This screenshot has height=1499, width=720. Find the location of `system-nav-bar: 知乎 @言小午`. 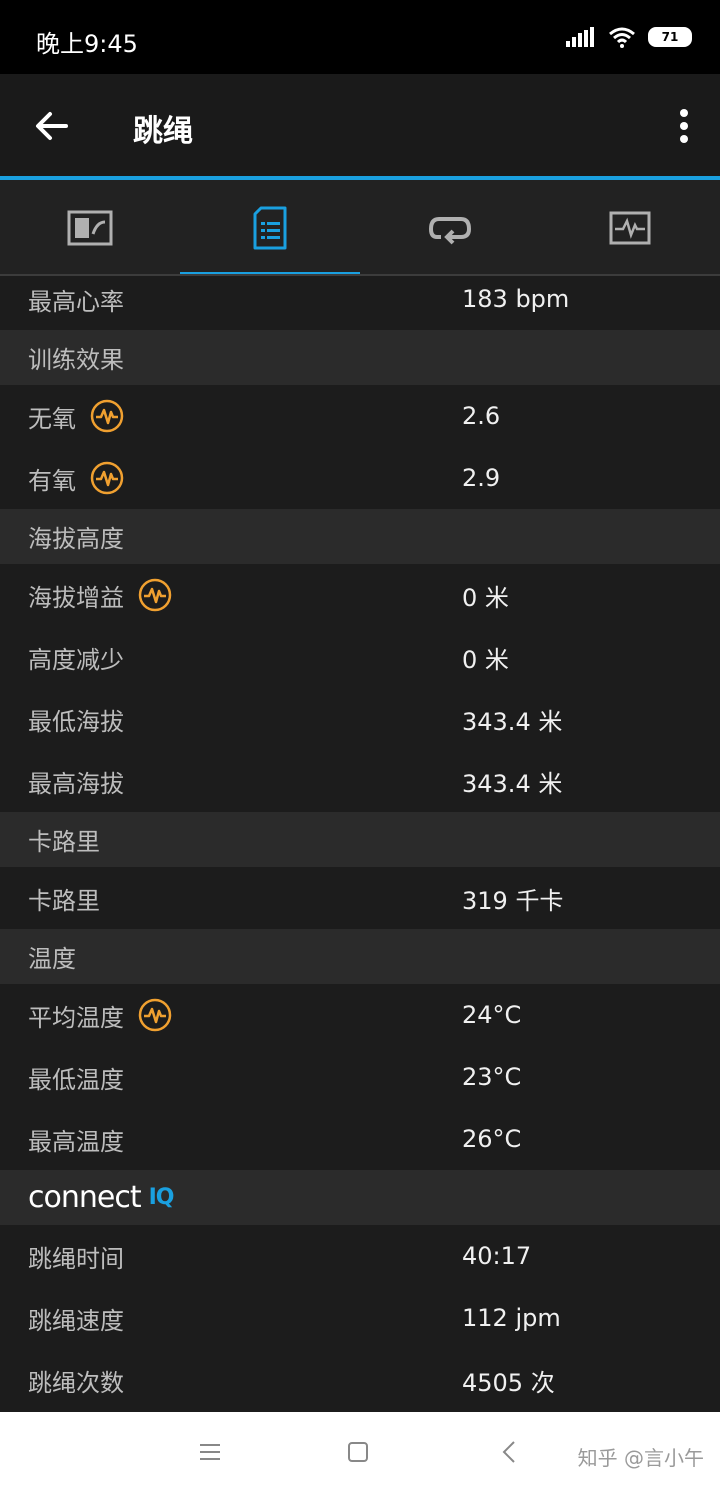

system-nav-bar: 知乎 @言小午 is located at coordinates (360, 1455).